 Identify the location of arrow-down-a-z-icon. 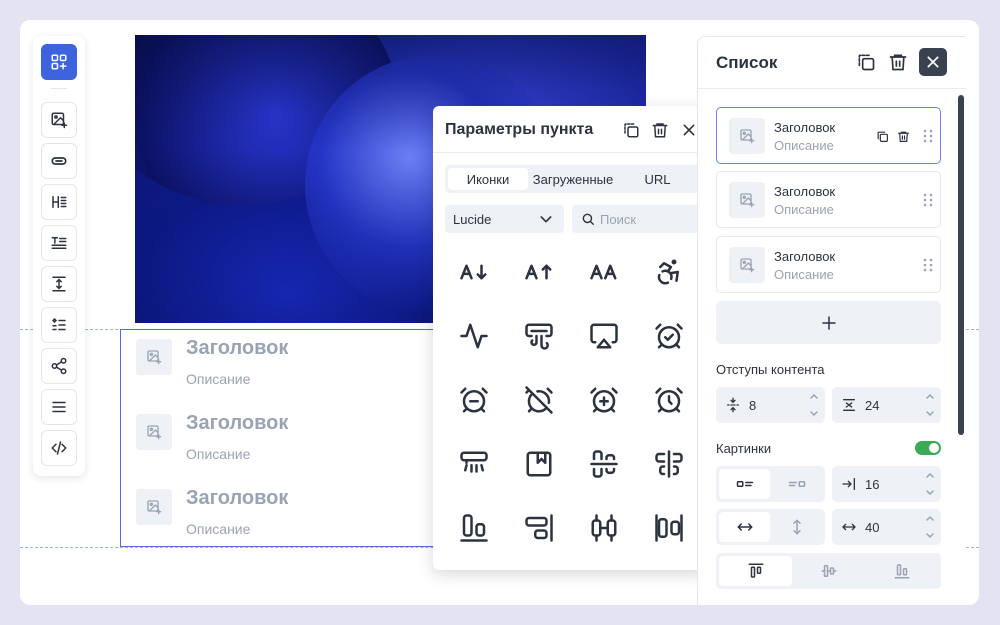
(473, 272).